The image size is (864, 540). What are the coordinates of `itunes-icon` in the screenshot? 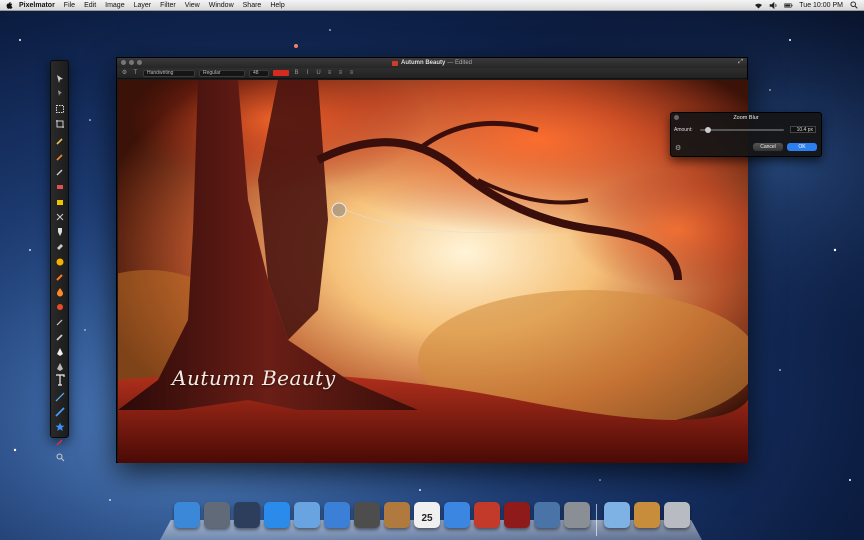 It's located at (457, 515).